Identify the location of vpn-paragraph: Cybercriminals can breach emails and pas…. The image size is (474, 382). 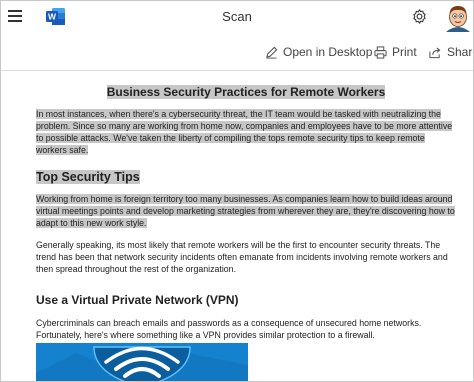
(229, 329).